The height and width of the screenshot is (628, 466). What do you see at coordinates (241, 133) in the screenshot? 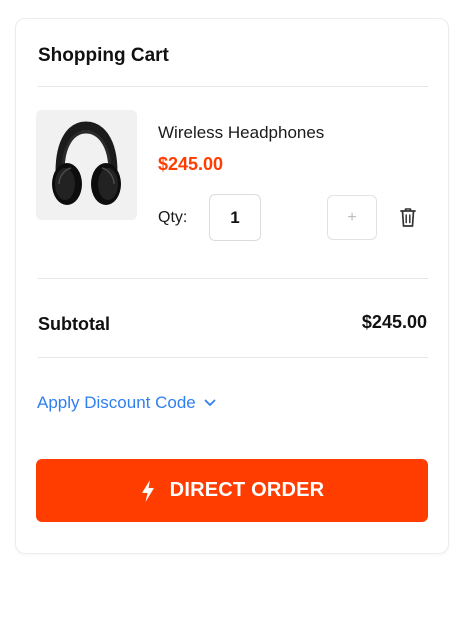
I see `product-name: Wireless Headphones` at bounding box center [241, 133].